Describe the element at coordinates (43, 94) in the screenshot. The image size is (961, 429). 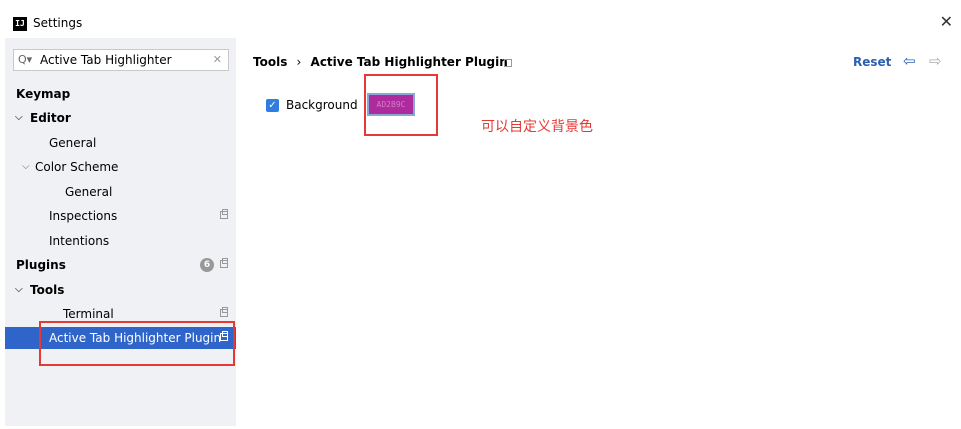
I see `sidebar-item-label: Keymap` at that location.